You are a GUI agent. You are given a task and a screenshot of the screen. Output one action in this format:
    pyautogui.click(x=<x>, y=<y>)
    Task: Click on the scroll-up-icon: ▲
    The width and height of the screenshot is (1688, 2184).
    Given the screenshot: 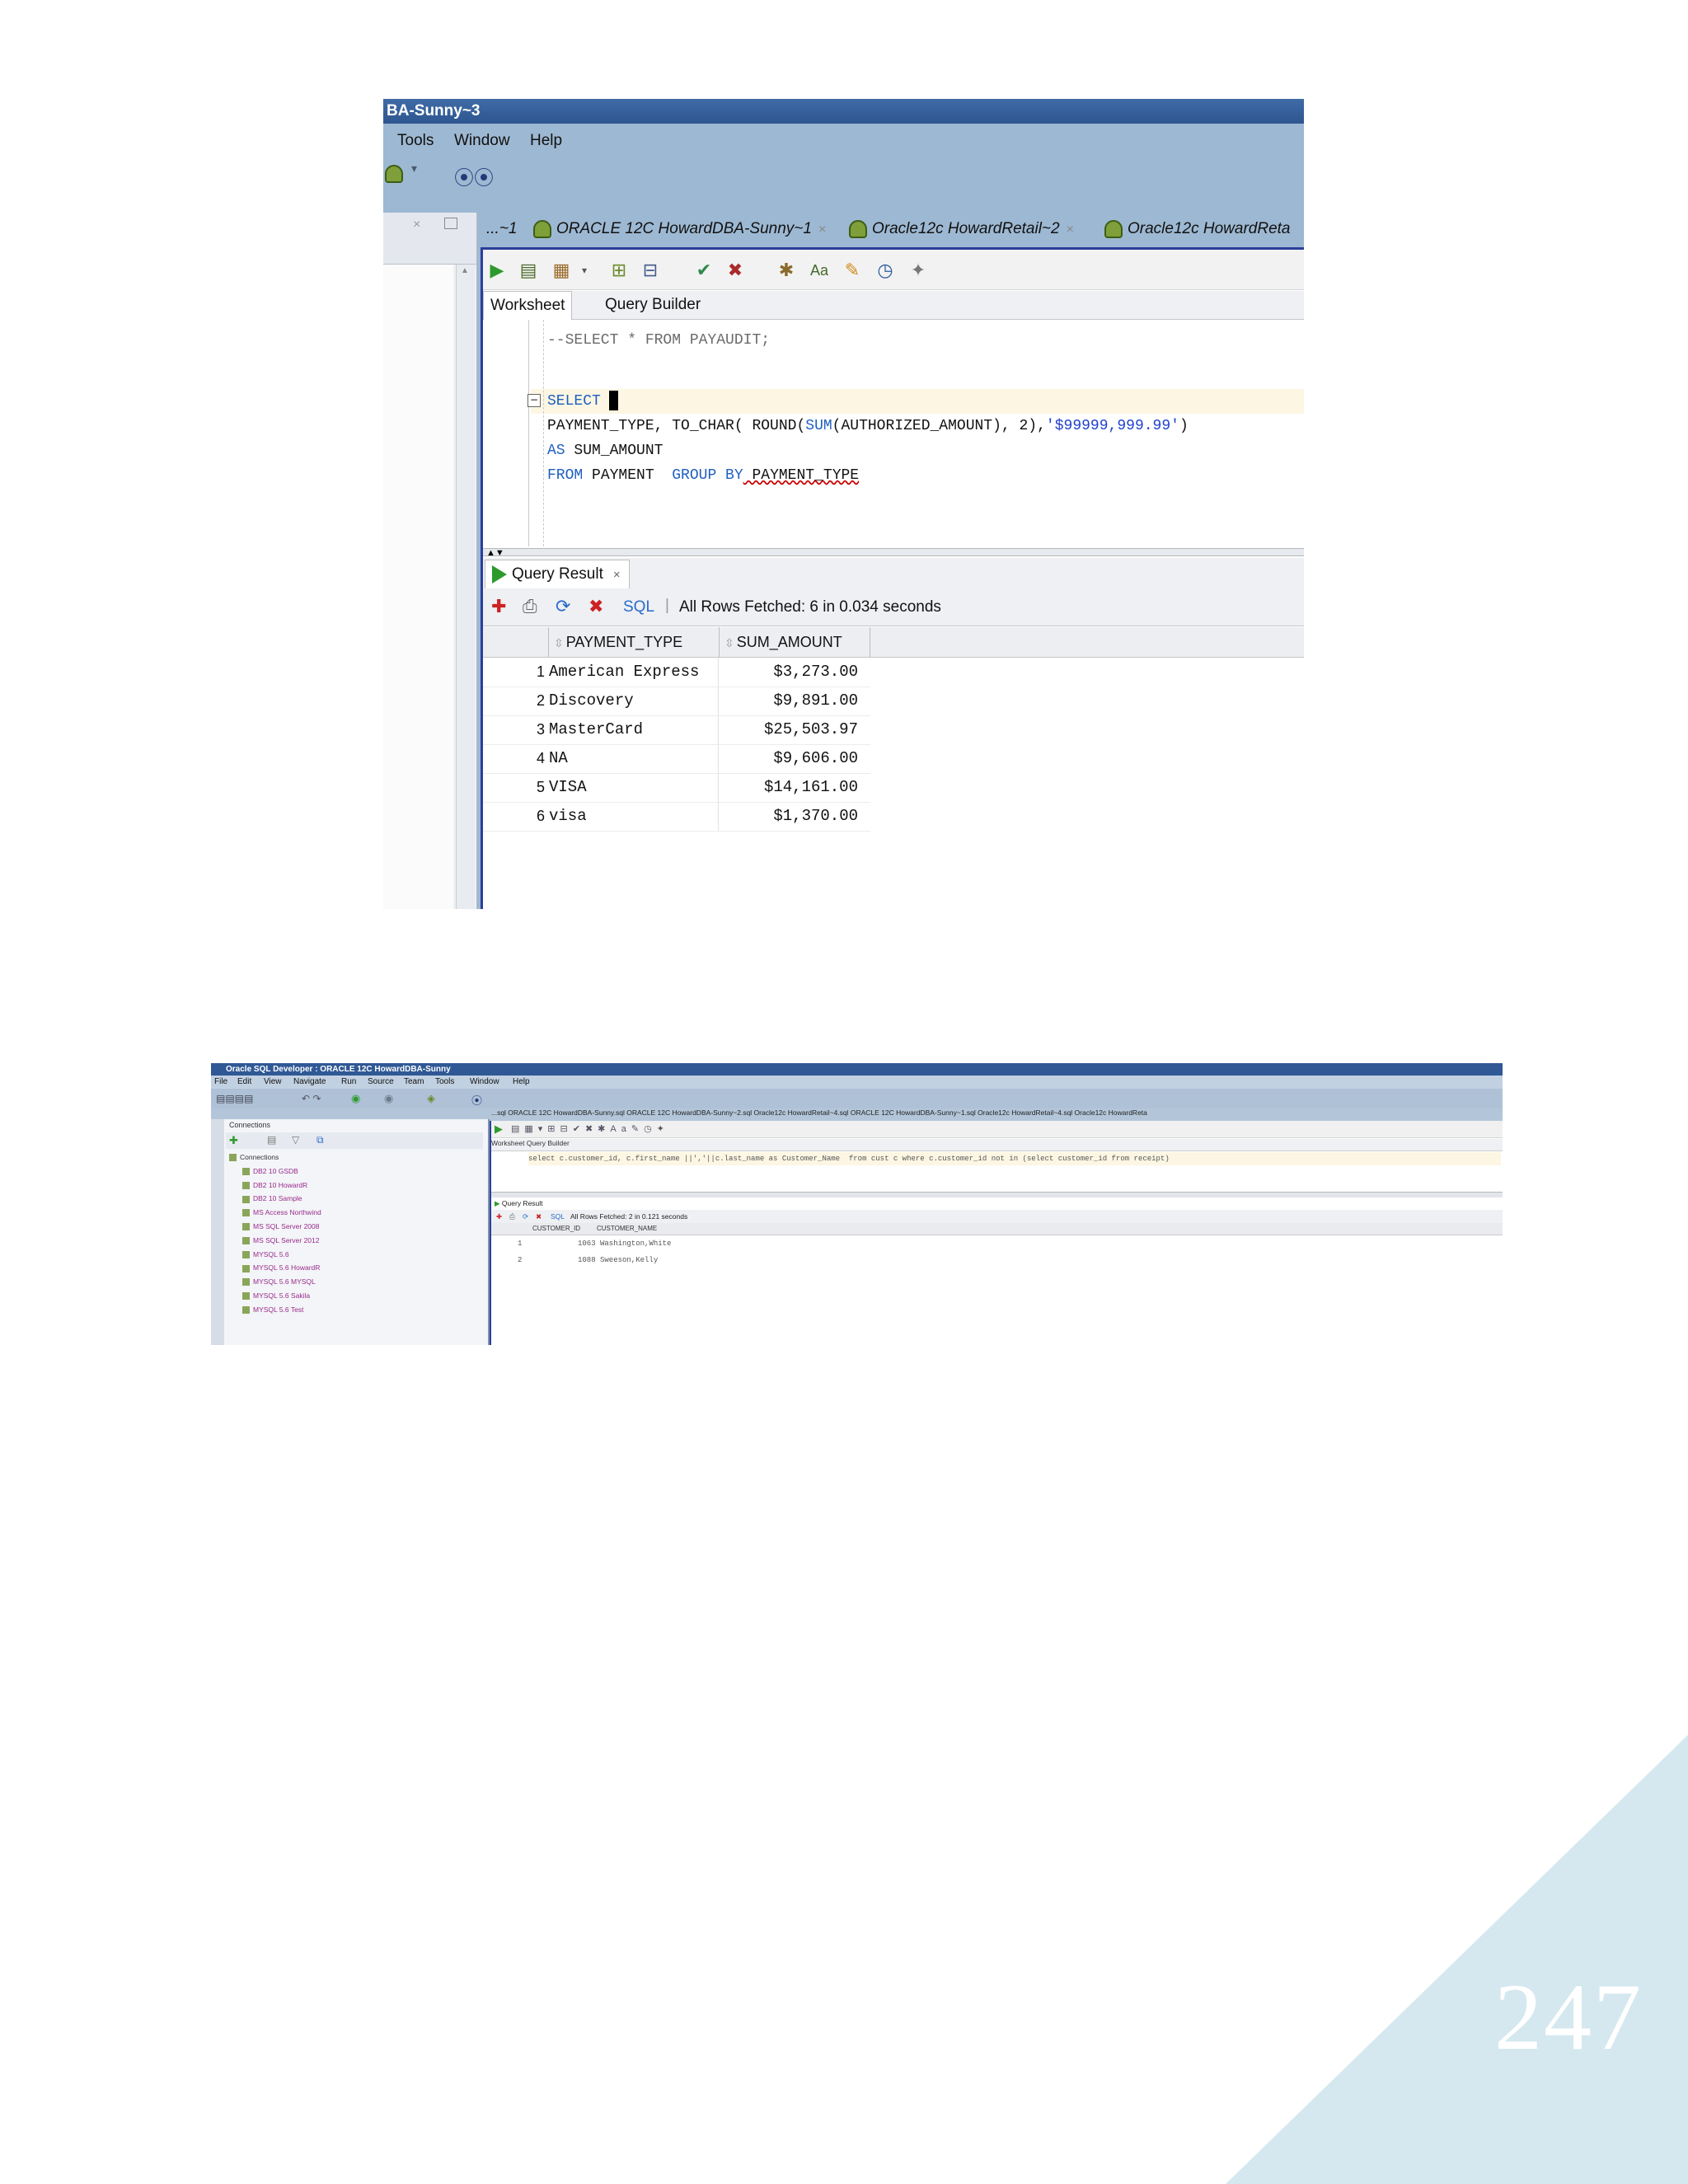 What is the action you would take?
    pyautogui.click(x=465, y=270)
    